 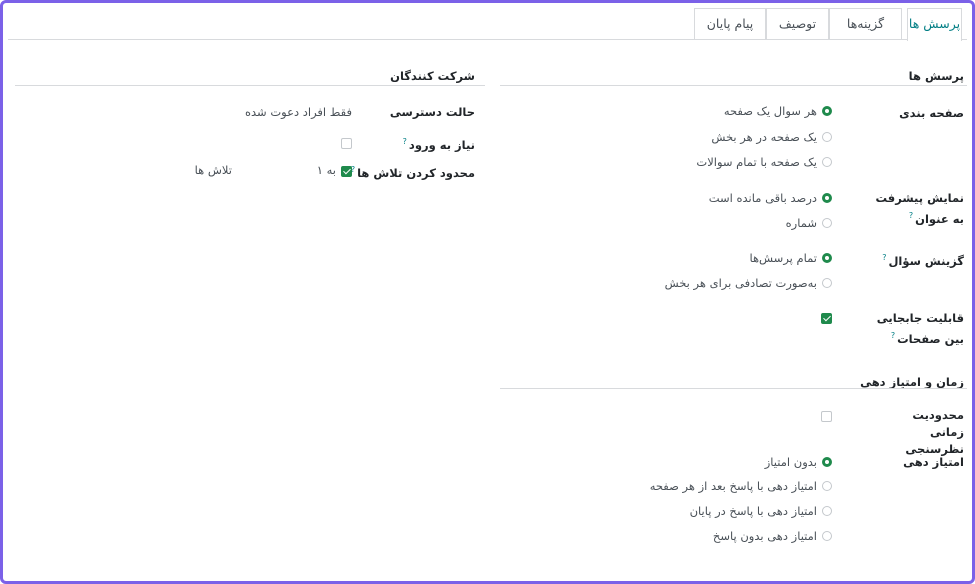 What do you see at coordinates (933, 462) in the screenshot?
I see `scoring-label: امتیاز دهی` at bounding box center [933, 462].